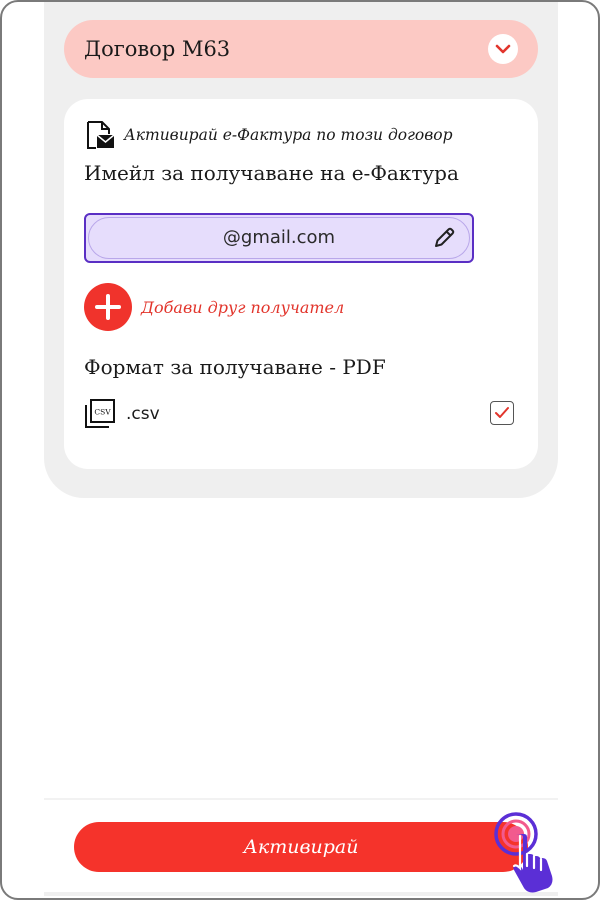 The width and height of the screenshot is (600, 900). Describe the element at coordinates (235, 367) in the screenshot. I see `format-heading: Формат за получаване - PDF` at that location.